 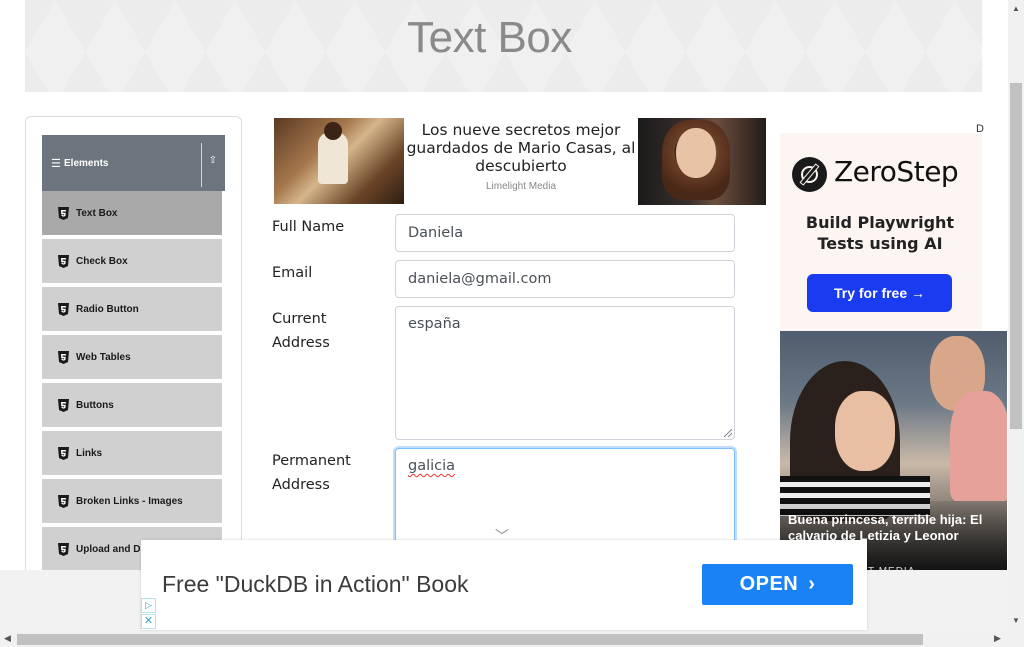 I want to click on sidebar-item-broken-links: Broken Links - Images, so click(x=132, y=502).